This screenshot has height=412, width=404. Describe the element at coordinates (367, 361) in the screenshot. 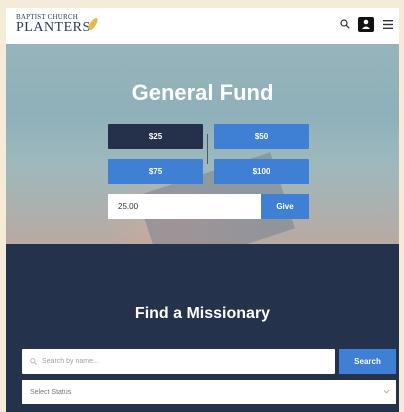

I see `search-button: Search` at that location.